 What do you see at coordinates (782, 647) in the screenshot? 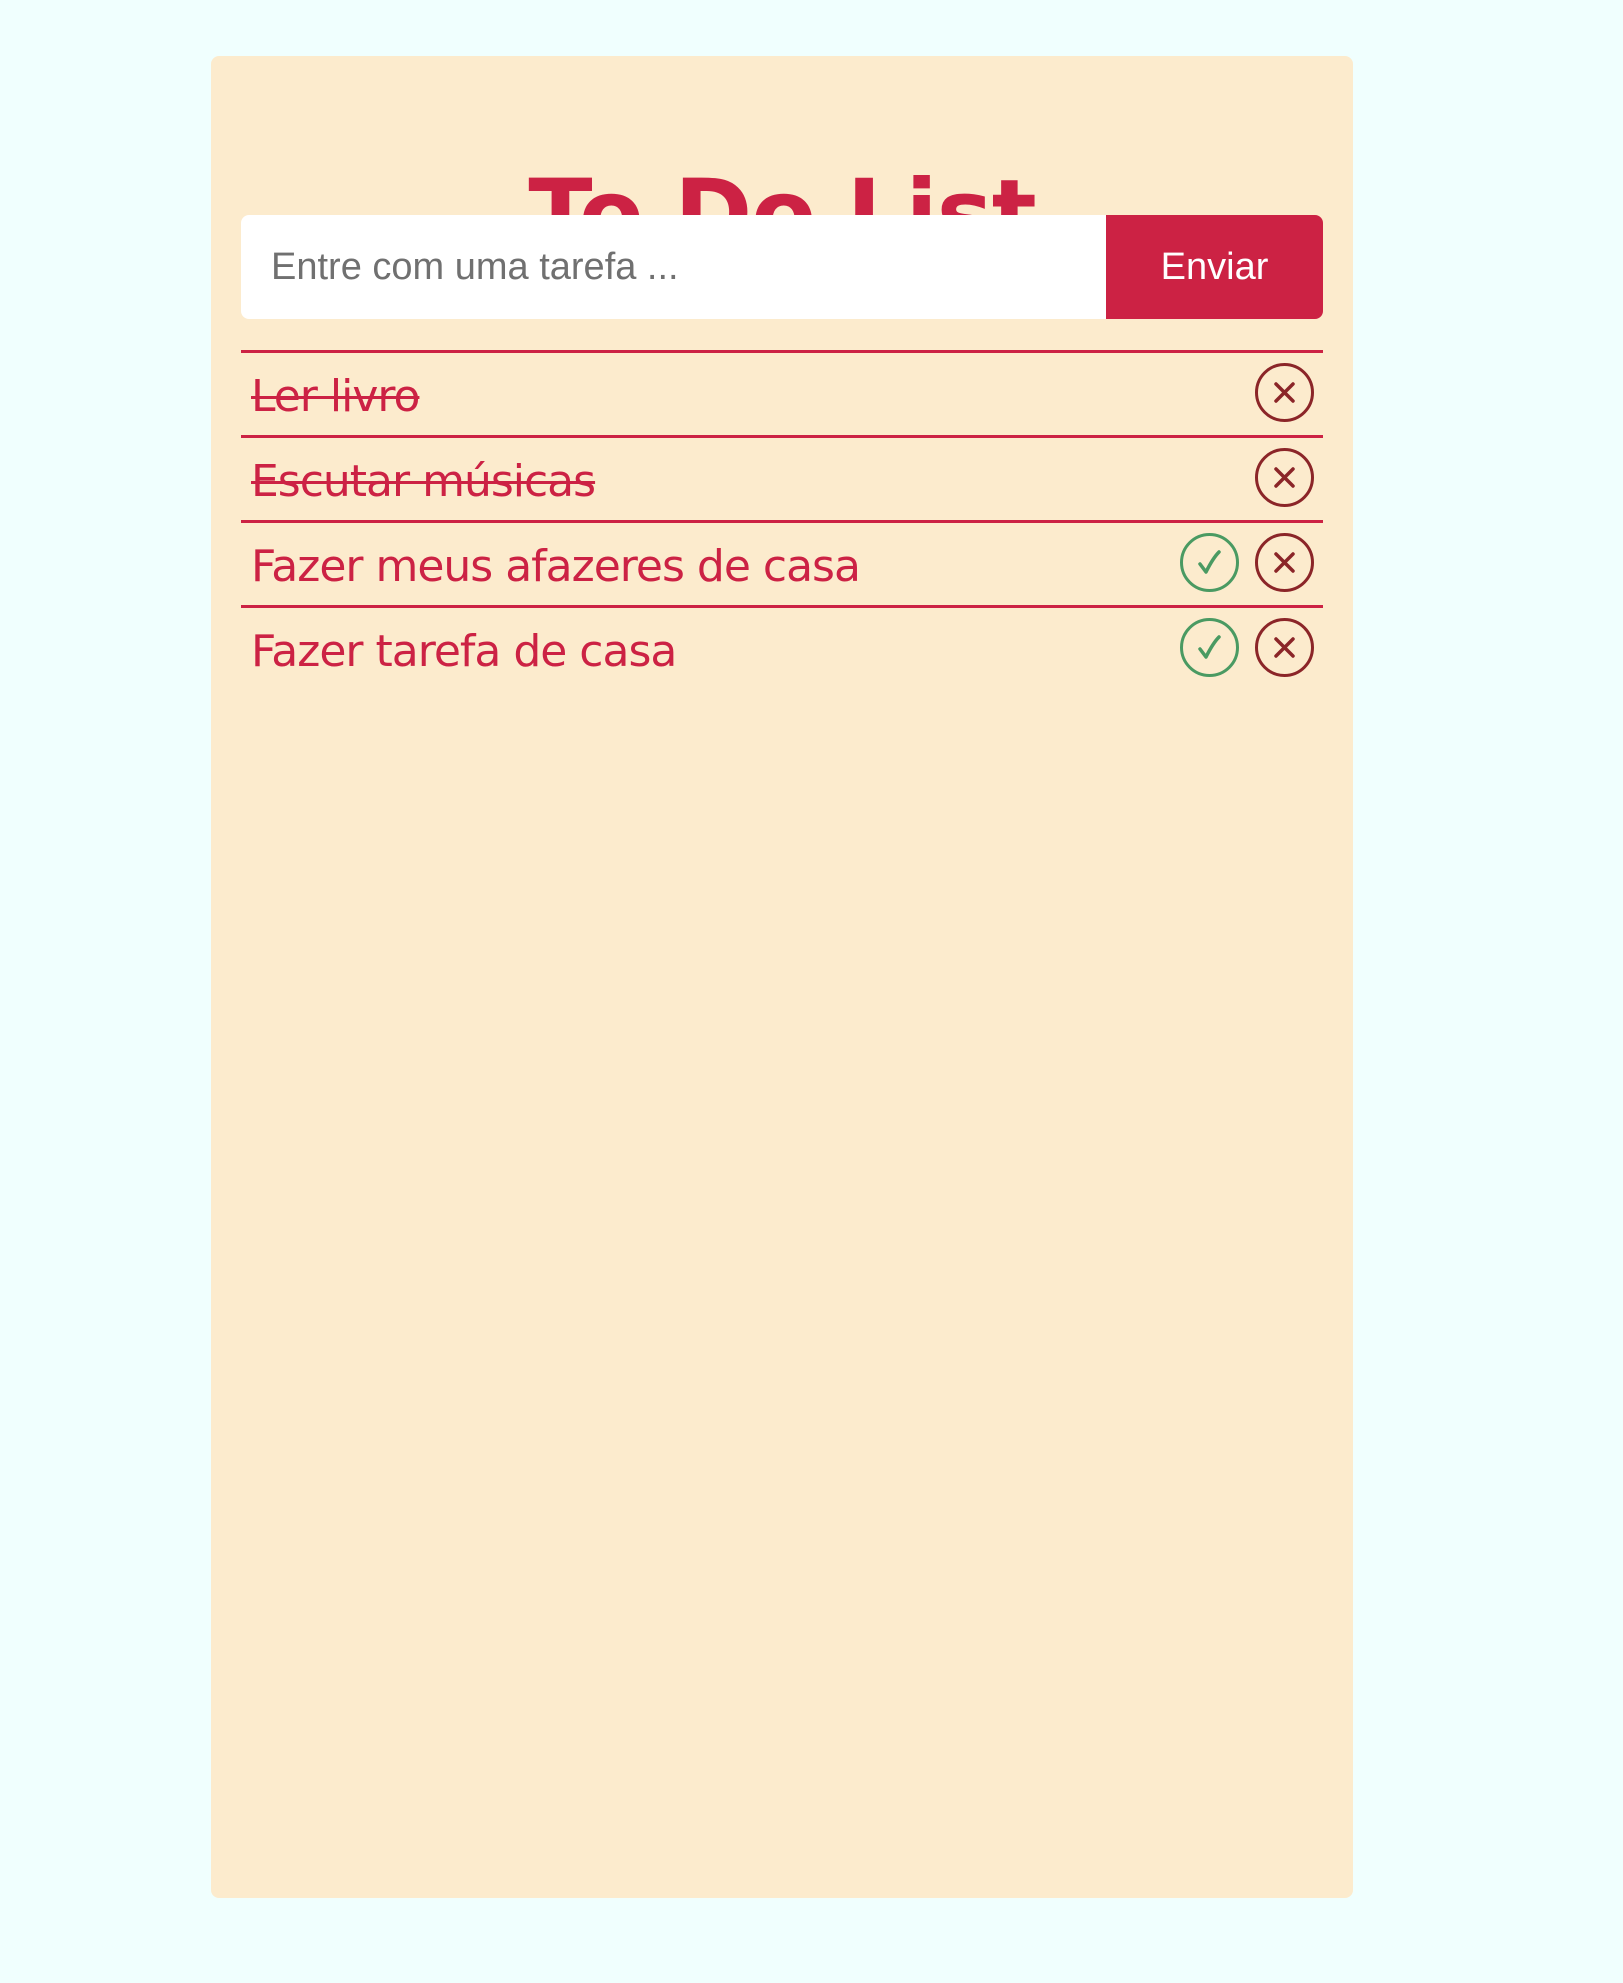
I see `task-item: Fazer tarefa de casa` at bounding box center [782, 647].